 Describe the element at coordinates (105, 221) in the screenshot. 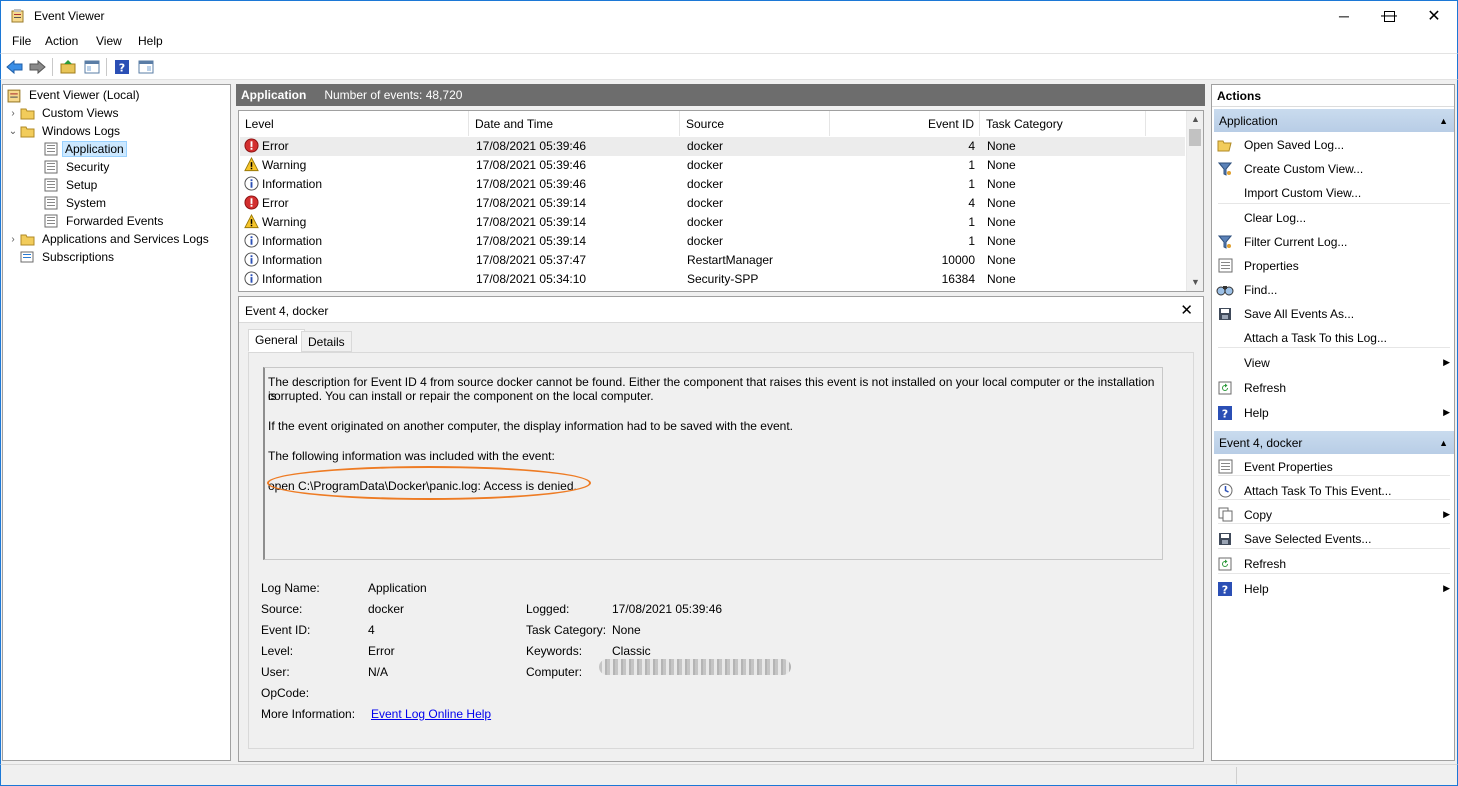

I see `tree-item-forwarded-events: Forwarded Events` at that location.